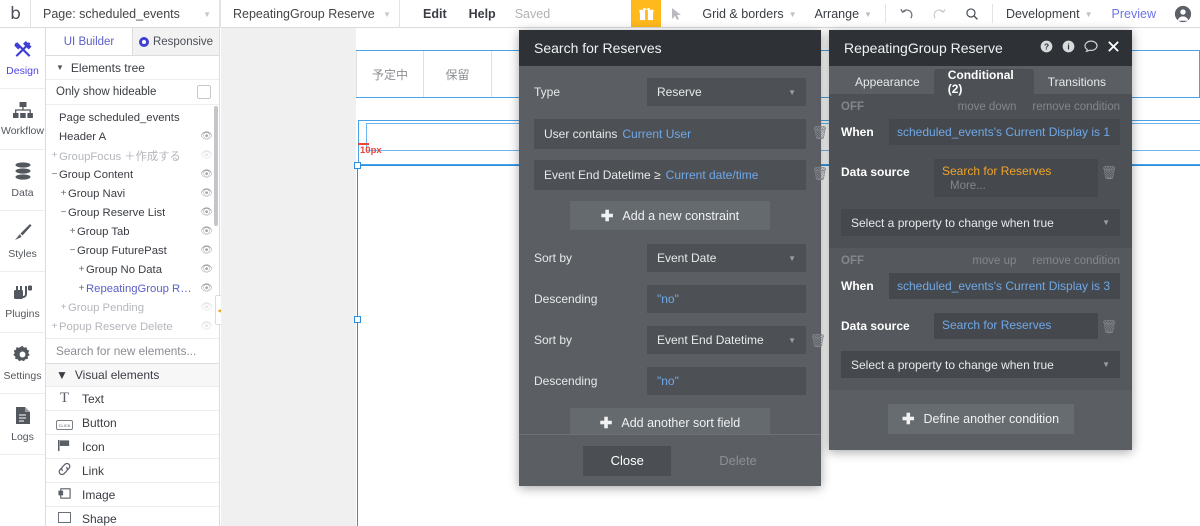  Describe the element at coordinates (677, 13) in the screenshot. I see `cursor-icon` at that location.